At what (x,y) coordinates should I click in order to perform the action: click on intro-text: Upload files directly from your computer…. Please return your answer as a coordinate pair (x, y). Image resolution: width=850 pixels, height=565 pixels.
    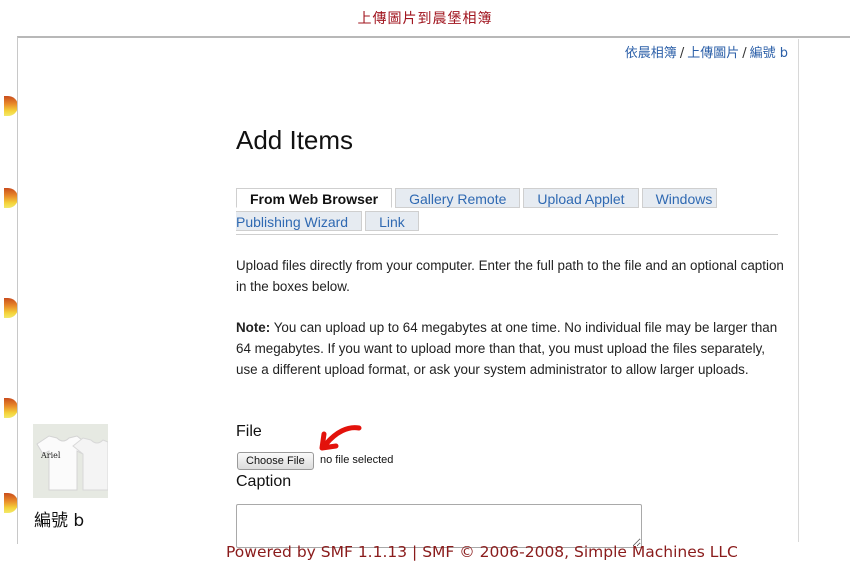
    Looking at the image, I should click on (510, 276).